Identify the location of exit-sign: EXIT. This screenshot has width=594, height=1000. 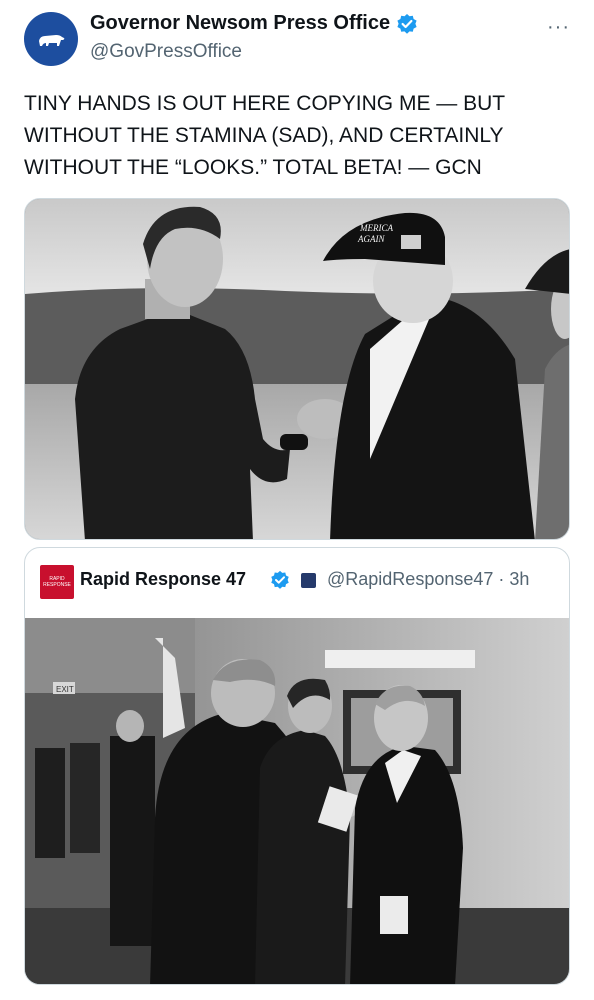
(65, 689).